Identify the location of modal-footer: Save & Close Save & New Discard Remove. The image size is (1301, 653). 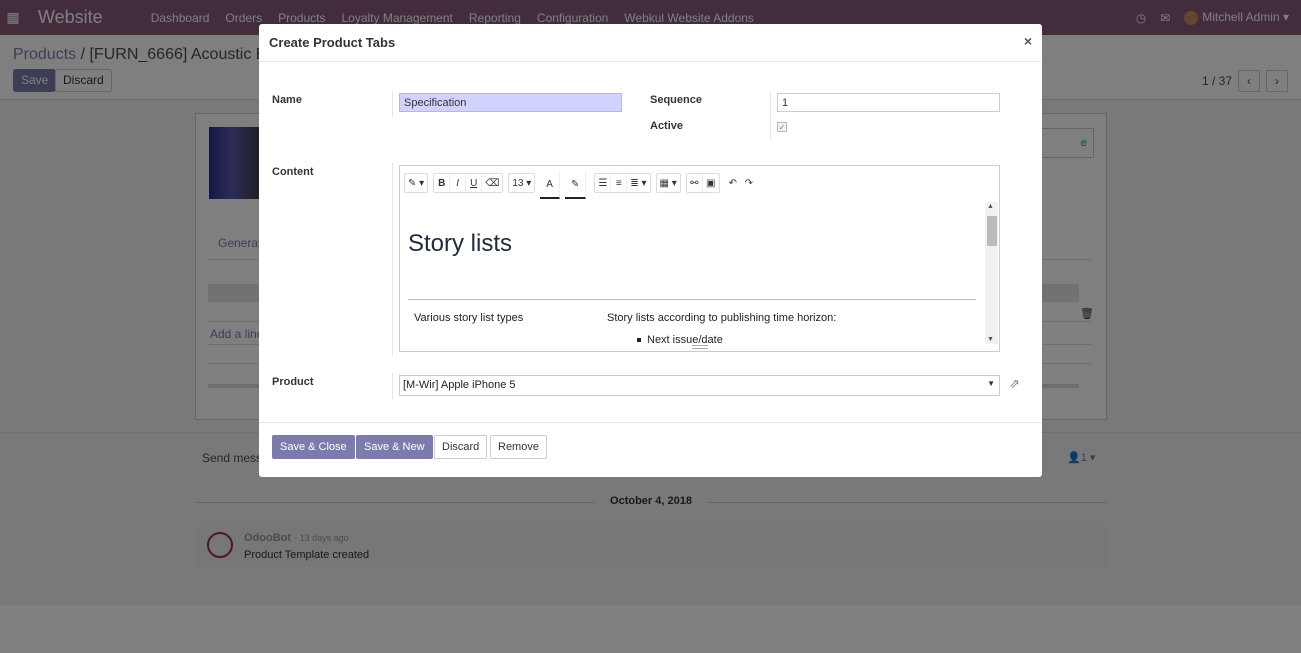
(650, 449).